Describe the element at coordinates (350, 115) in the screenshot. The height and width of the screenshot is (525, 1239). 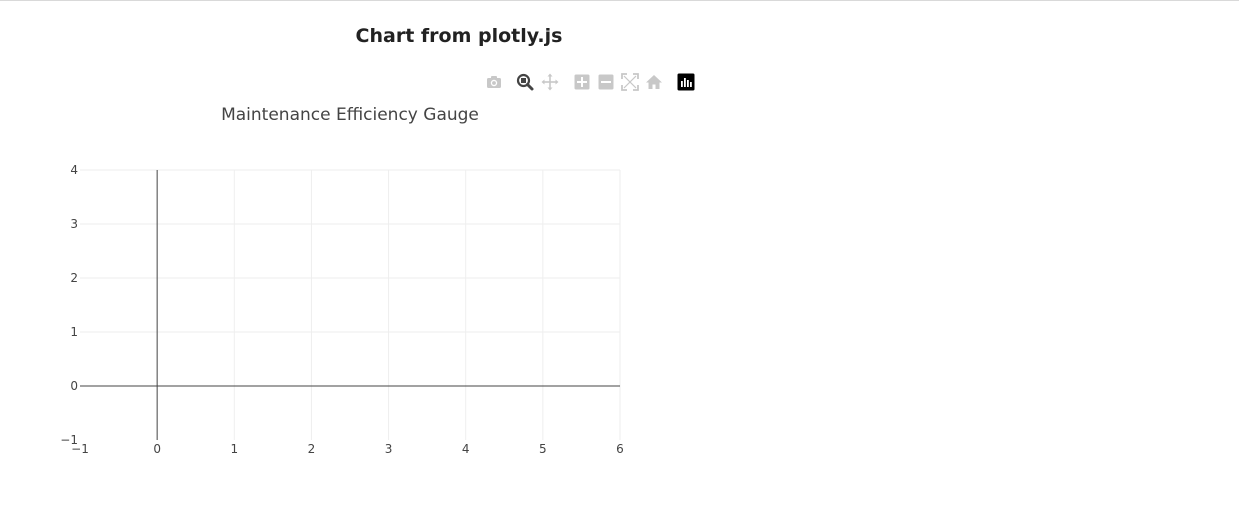
I see `chart-title: Maintenance Efficiency Gauge` at that location.